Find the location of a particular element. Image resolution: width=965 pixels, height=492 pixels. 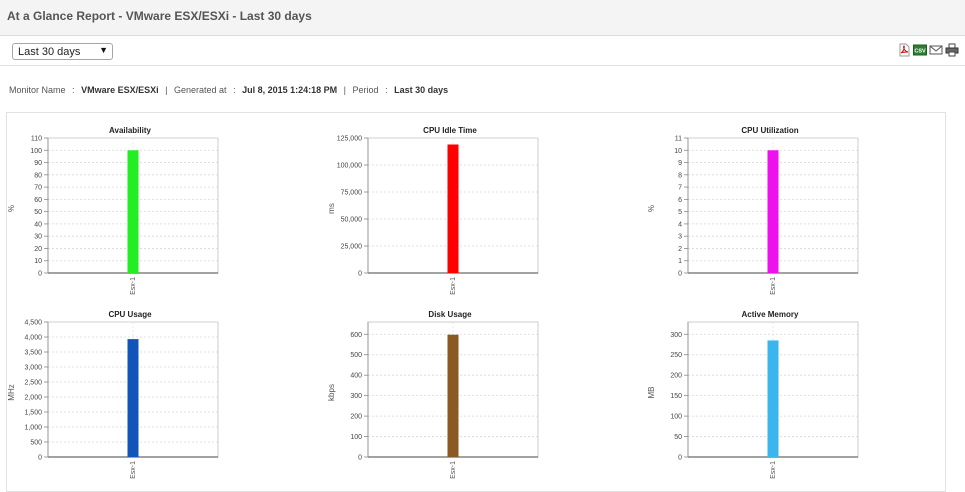

export-icons: CSV is located at coordinates (928, 51).